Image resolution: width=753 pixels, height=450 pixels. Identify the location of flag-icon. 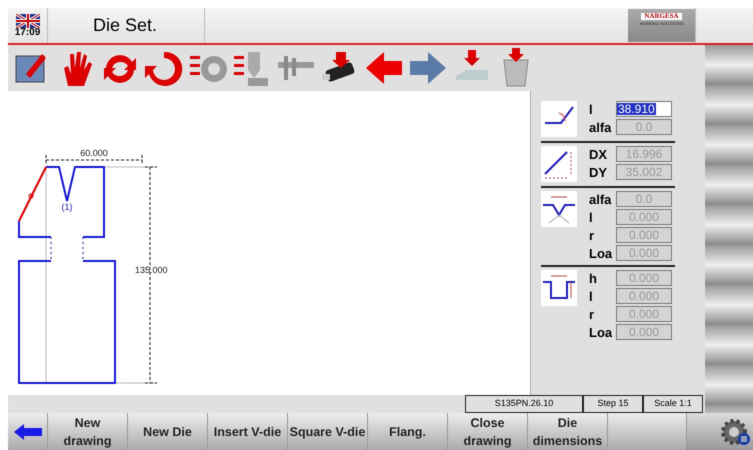
(28, 21).